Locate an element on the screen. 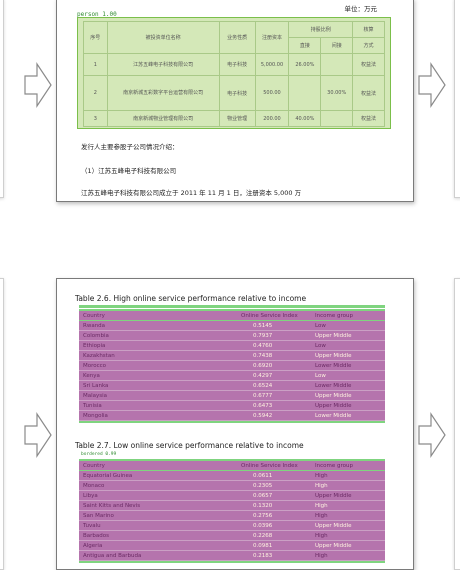 This screenshot has height=570, width=460. table-cell: 26.00% is located at coordinates (305, 64).